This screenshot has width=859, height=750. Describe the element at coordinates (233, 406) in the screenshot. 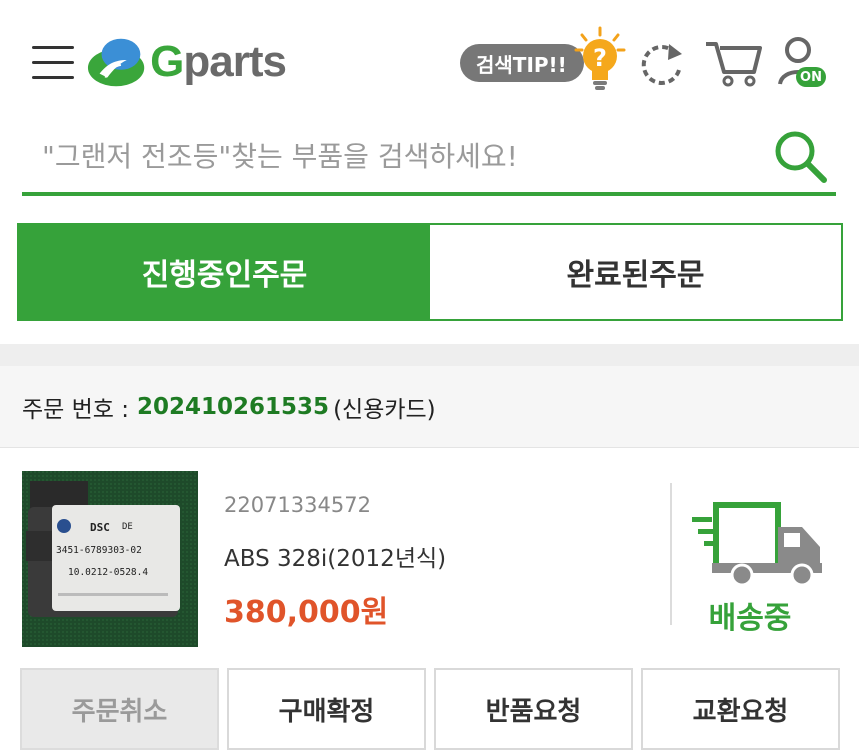

I see `order-number: 202410261535` at that location.